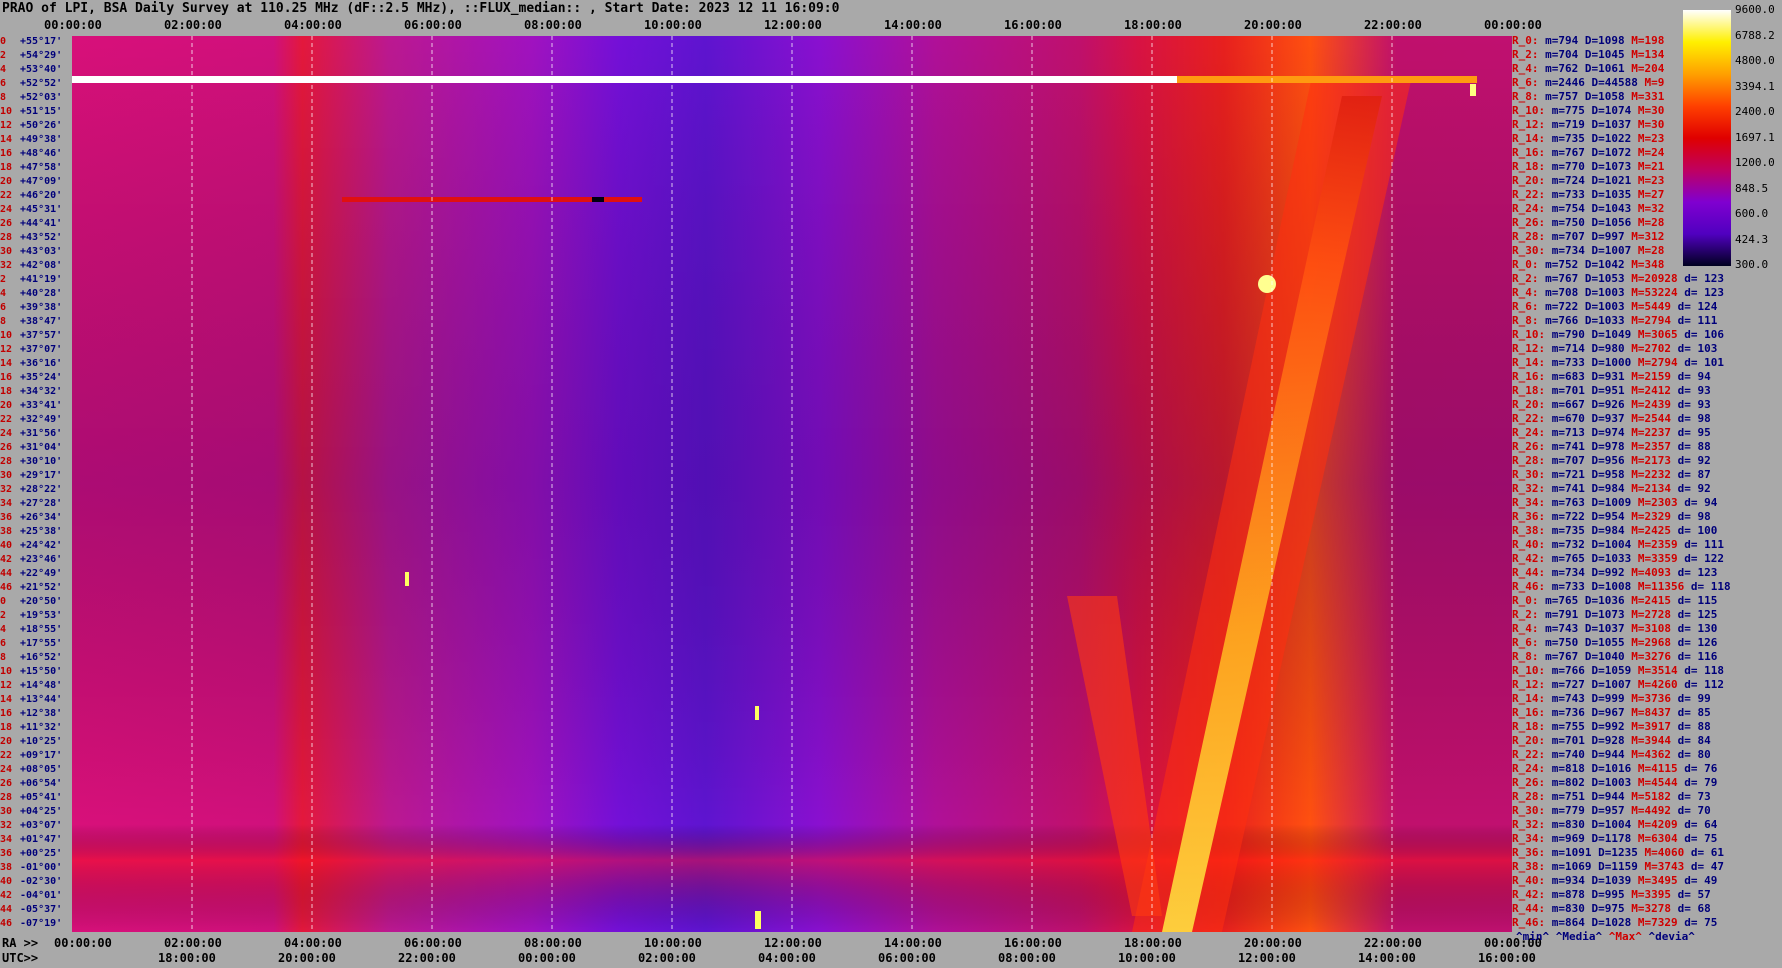  Describe the element at coordinates (1690, 740) in the screenshot. I see `beam-deviation: d= 84` at that location.